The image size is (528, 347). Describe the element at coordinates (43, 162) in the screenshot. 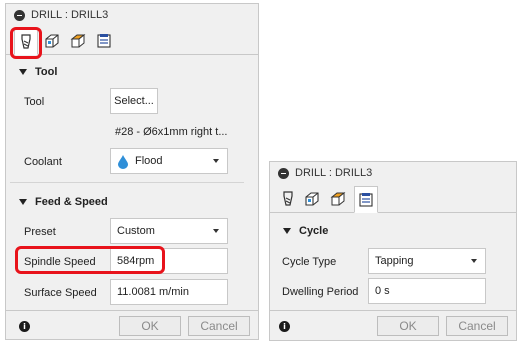

I see `coolant-label: Coolant` at that location.